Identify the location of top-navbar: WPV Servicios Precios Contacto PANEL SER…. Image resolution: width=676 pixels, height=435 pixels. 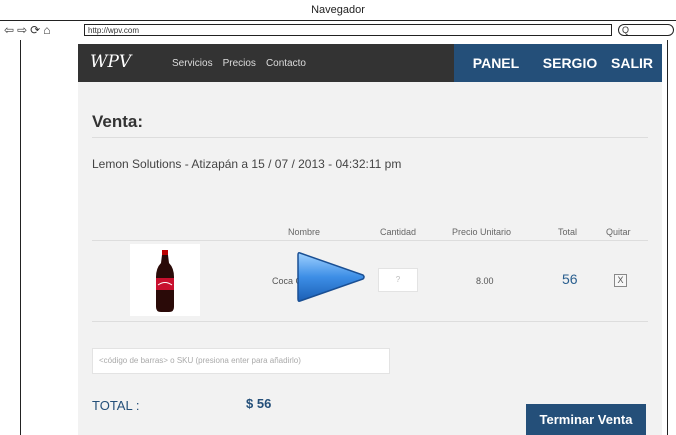
(370, 63).